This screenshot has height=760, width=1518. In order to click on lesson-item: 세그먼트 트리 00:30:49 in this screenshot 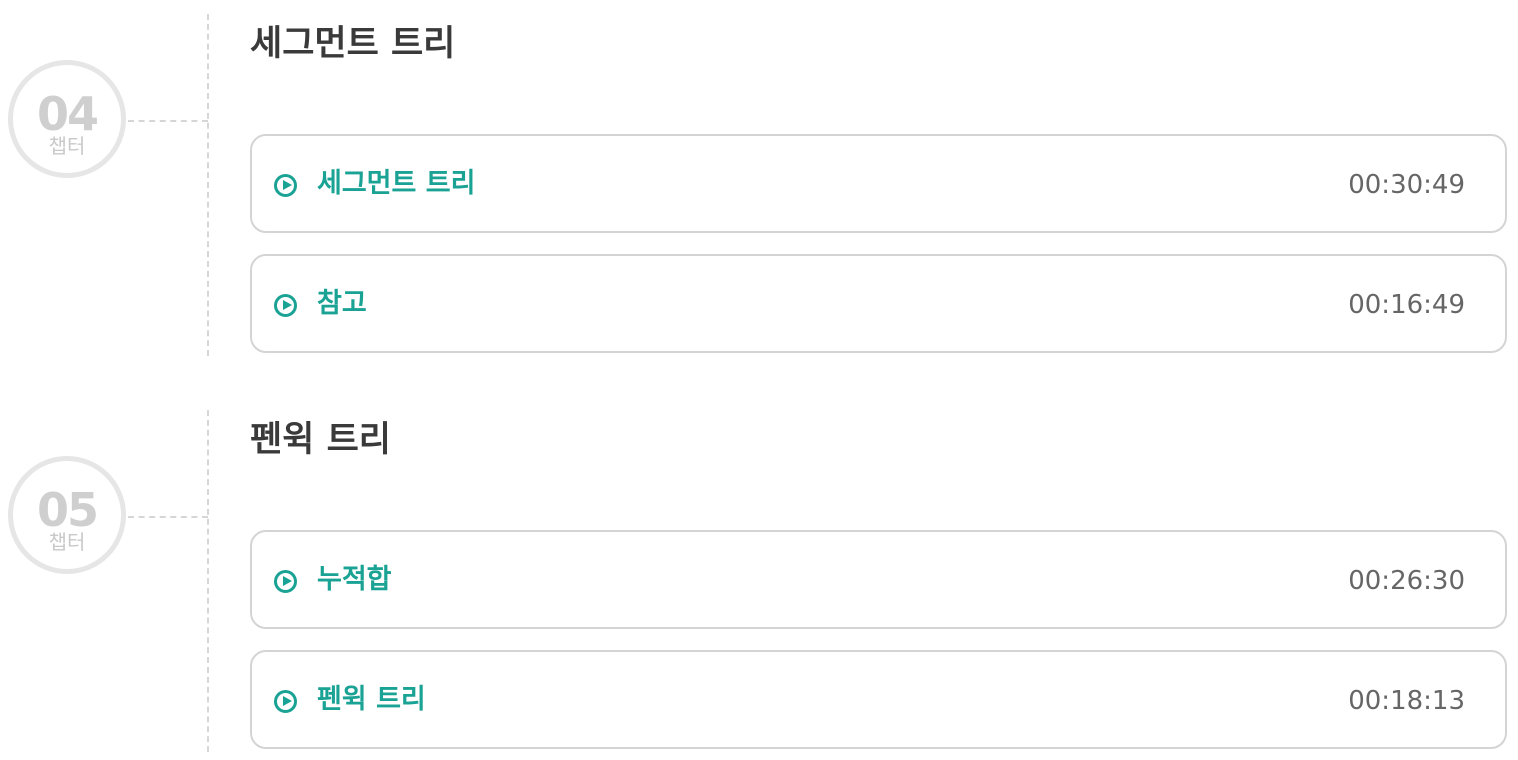, I will do `click(878, 183)`.